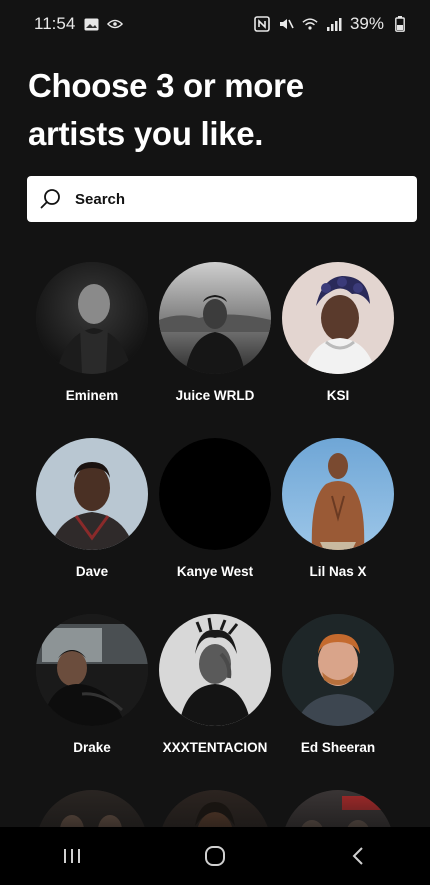 Image resolution: width=430 pixels, height=885 pixels. I want to click on artist-name: Drake, so click(92, 747).